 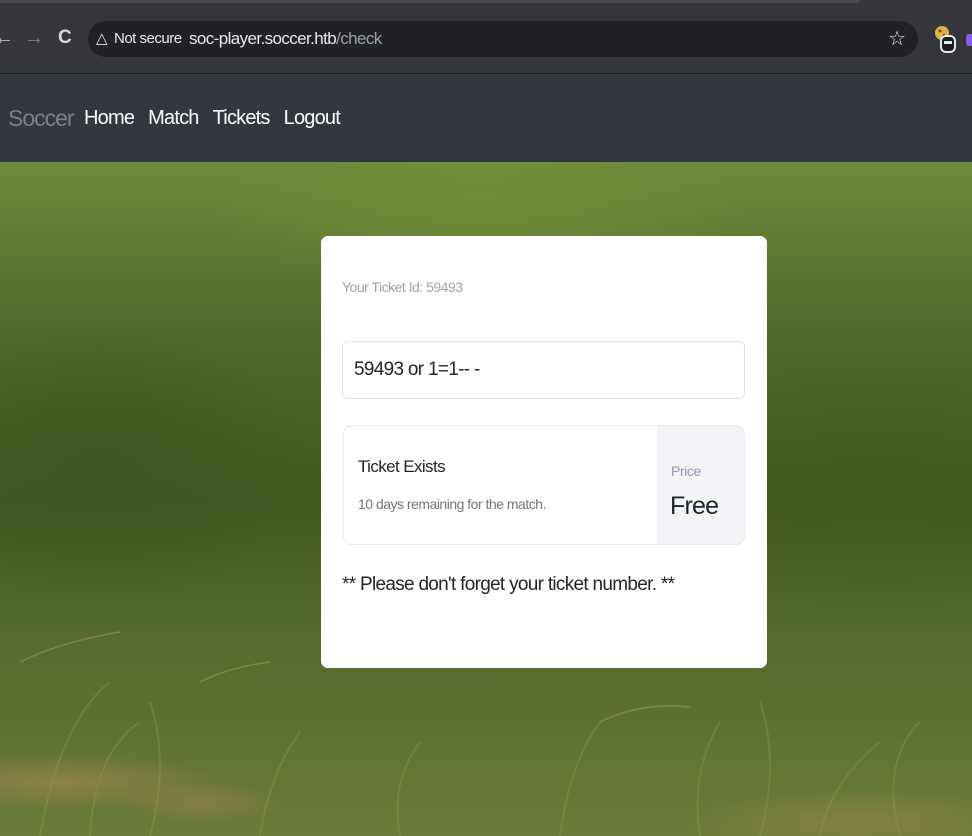 I want to click on url-text: soc-player.soccer.htb/check, so click(x=285, y=39).